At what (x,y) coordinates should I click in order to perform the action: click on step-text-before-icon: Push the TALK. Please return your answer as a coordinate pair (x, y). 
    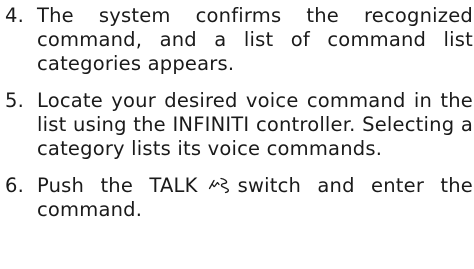
    Looking at the image, I should click on (117, 185).